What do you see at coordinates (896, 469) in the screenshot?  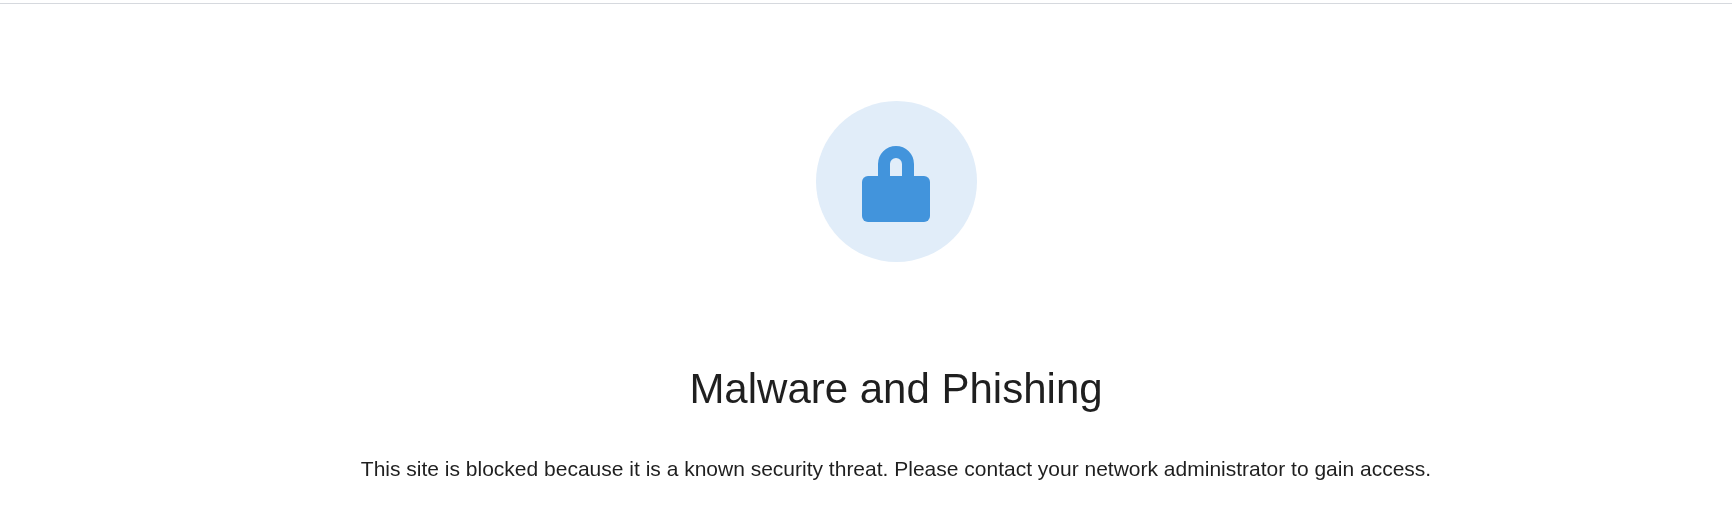 I see `block-message: This site is blocked because it is a known security threat. Please contact your network administrator to gain access.` at bounding box center [896, 469].